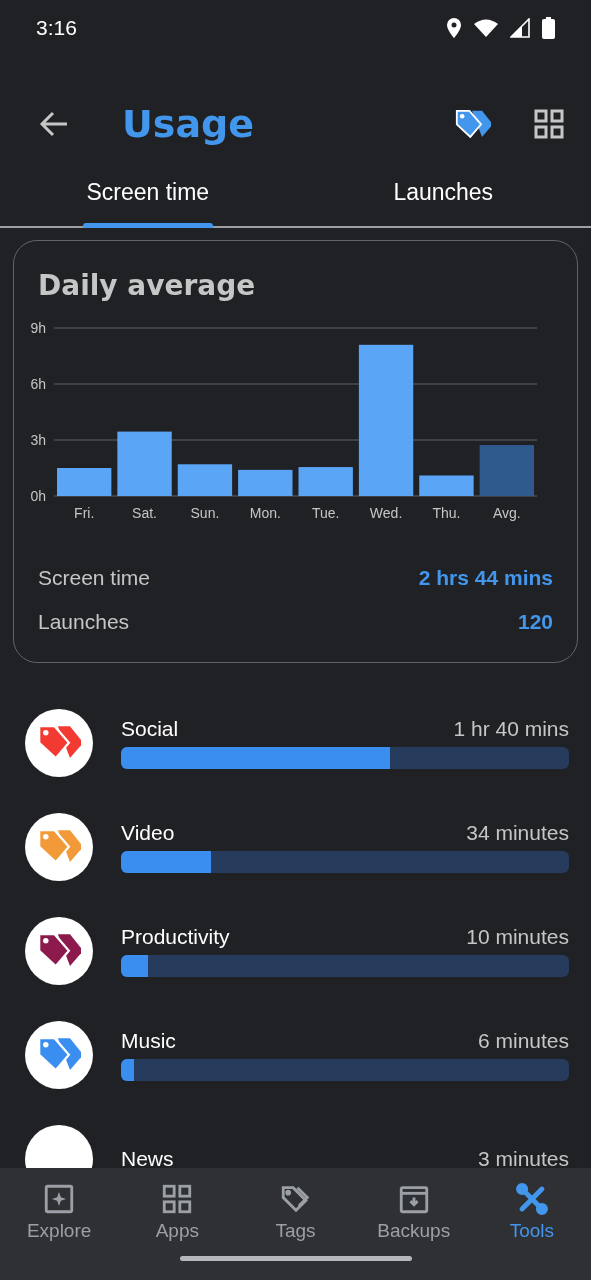 Image resolution: width=591 pixels, height=1280 pixels. What do you see at coordinates (148, 199) in the screenshot?
I see `tab: Screen time` at bounding box center [148, 199].